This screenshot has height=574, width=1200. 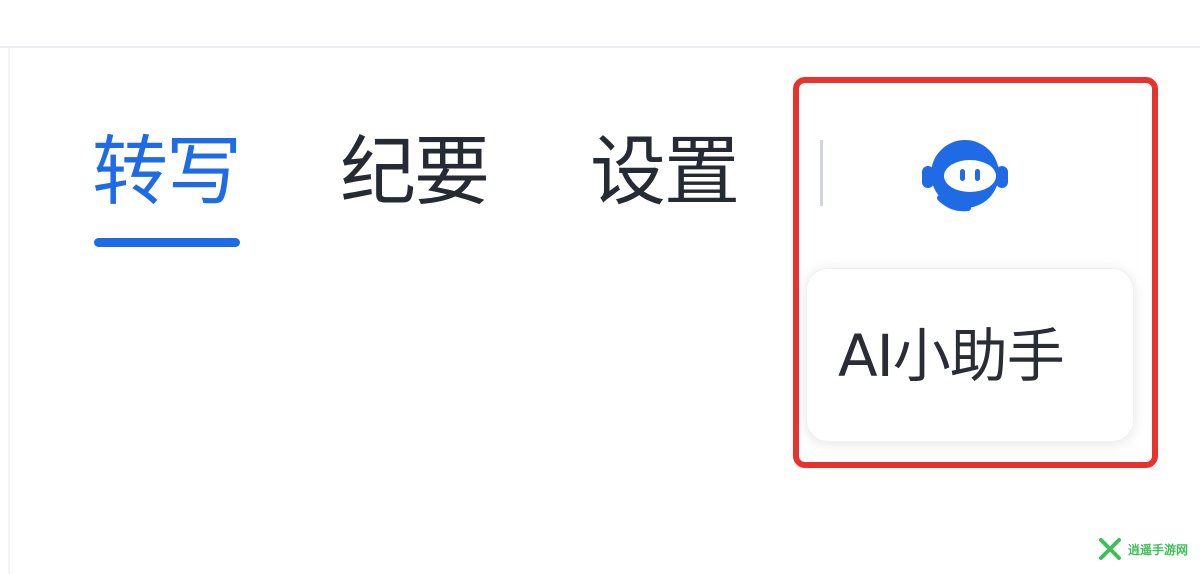 What do you see at coordinates (9, 311) in the screenshot?
I see `left-panel-border` at bounding box center [9, 311].